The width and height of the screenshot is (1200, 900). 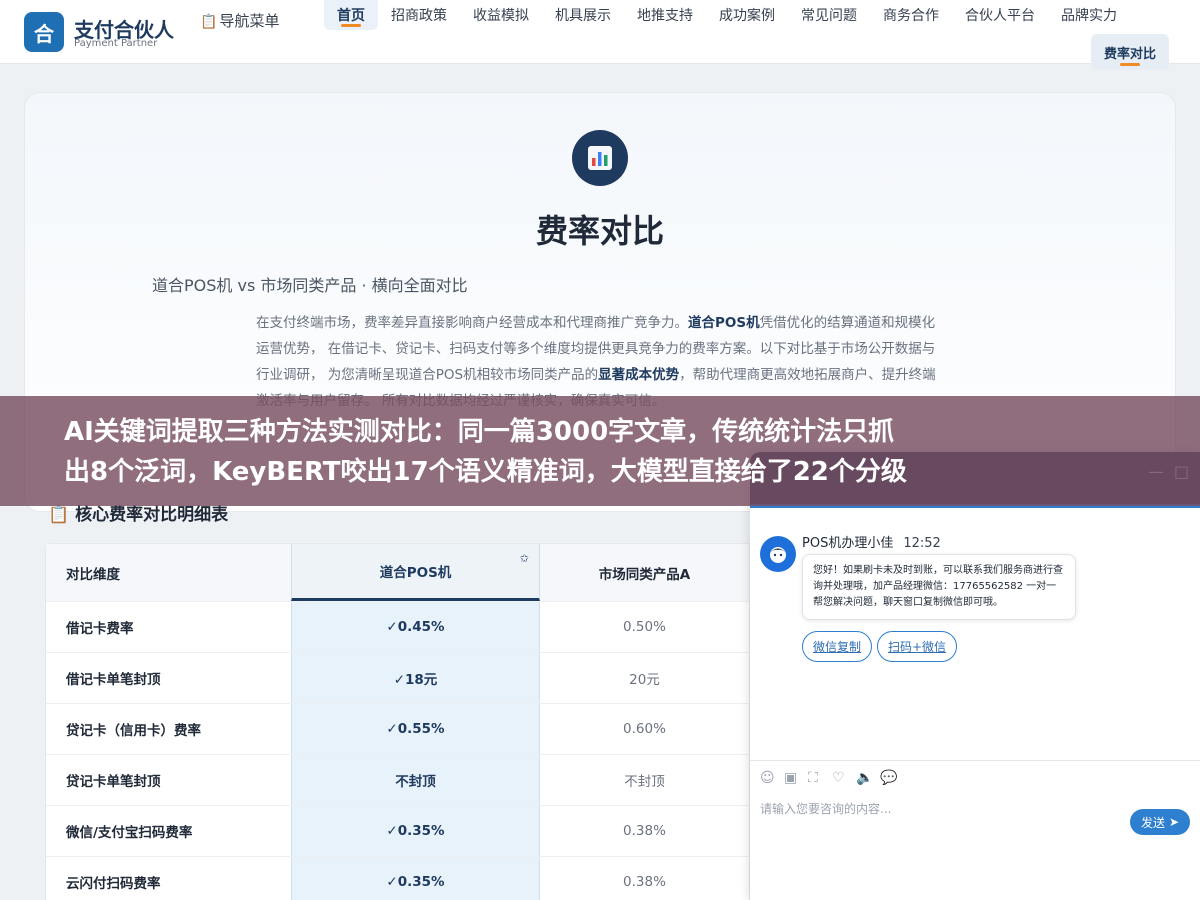 What do you see at coordinates (1000, 15) in the screenshot?
I see `nav-item-partner-platform: 合伙人平台` at bounding box center [1000, 15].